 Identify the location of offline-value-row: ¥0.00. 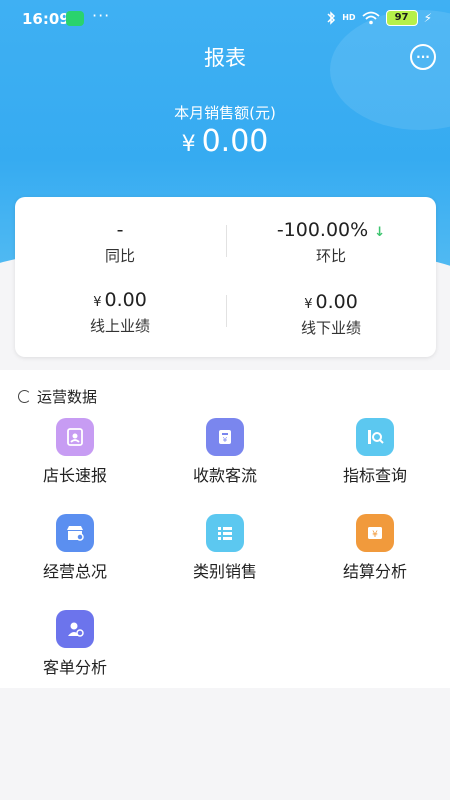
(331, 302).